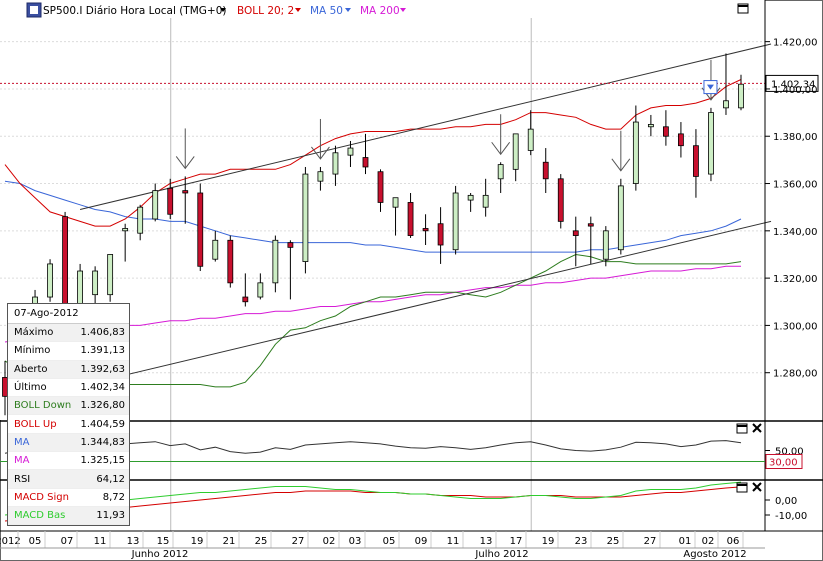 Image resolution: width=823 pixels, height=561 pixels. I want to click on month-label: Agosto 2012, so click(714, 554).